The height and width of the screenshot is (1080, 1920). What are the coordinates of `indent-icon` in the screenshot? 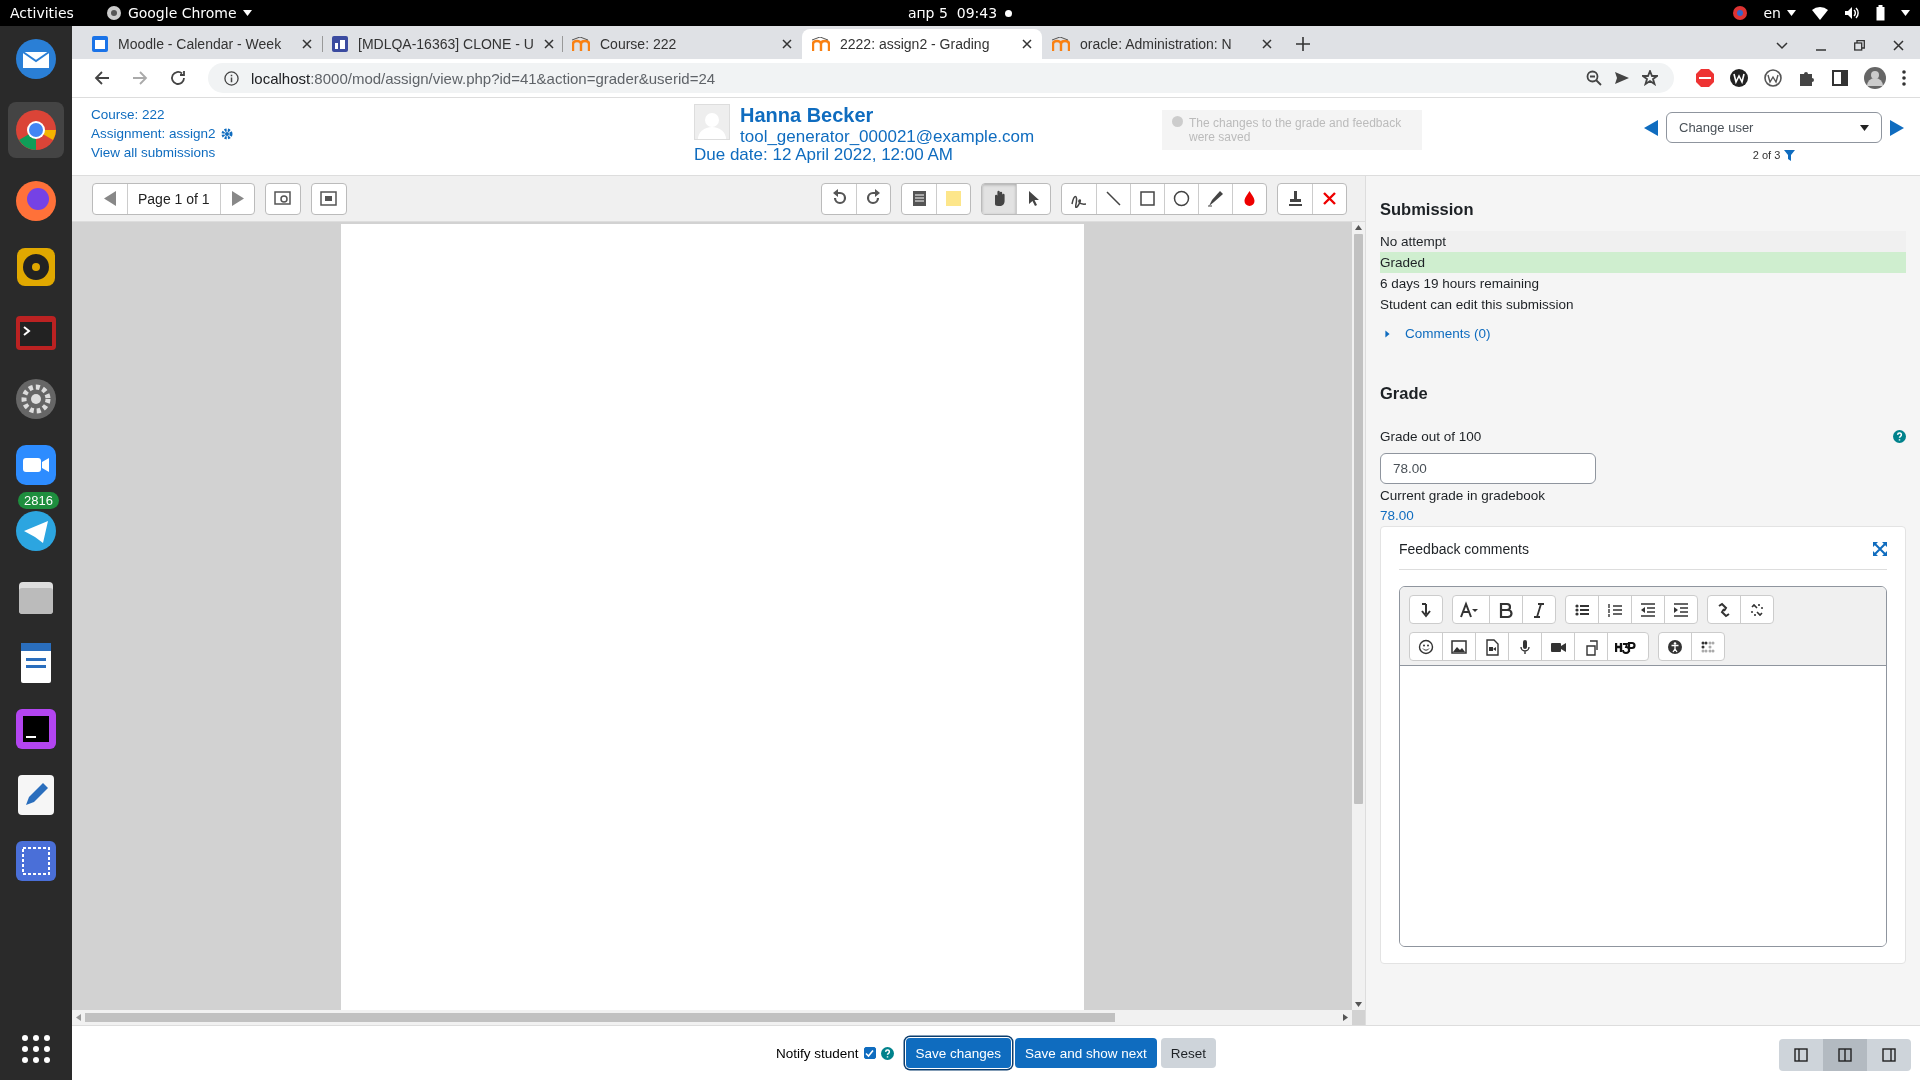 It's located at (1681, 609).